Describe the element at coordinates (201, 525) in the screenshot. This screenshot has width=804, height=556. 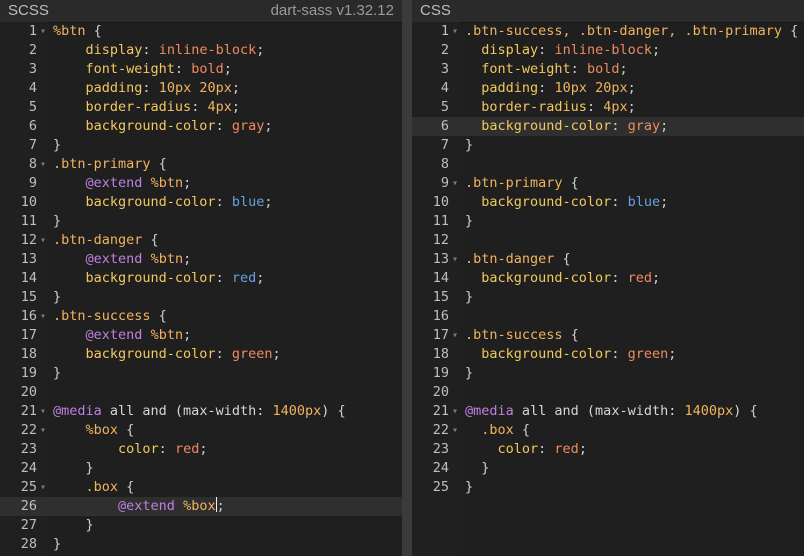
I see `code-line: 27 }` at that location.